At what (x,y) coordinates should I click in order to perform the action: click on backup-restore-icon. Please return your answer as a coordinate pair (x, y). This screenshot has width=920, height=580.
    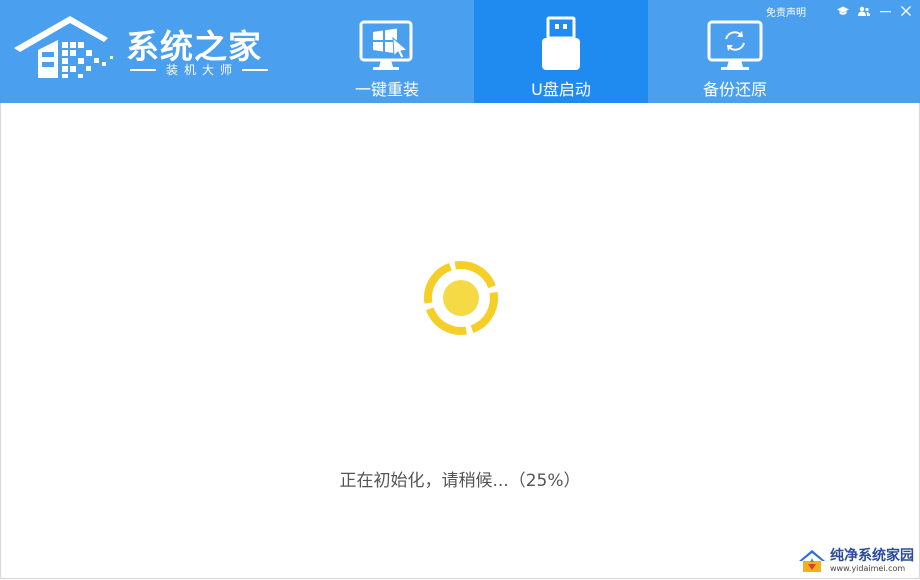
    Looking at the image, I should click on (735, 43).